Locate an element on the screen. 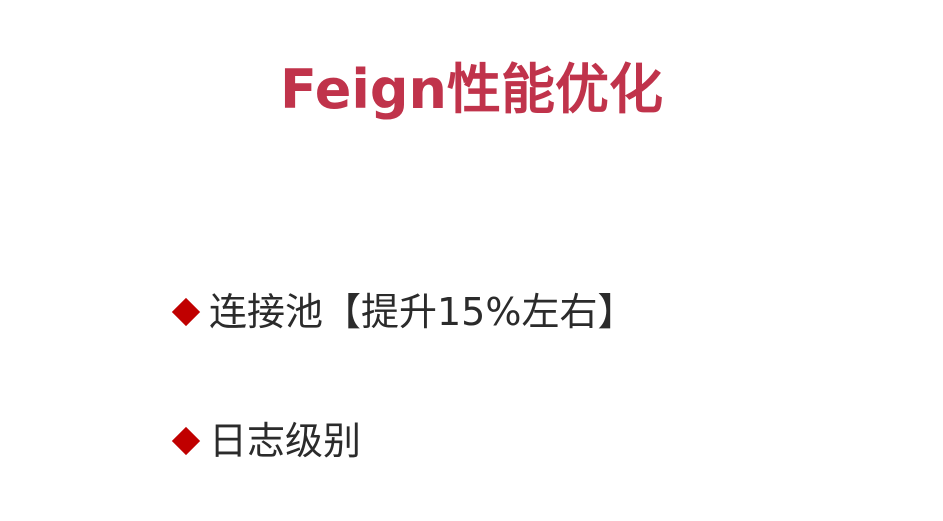  bullet-text-connection-pool: 连接池【提升15%左右】 is located at coordinates (422, 312).